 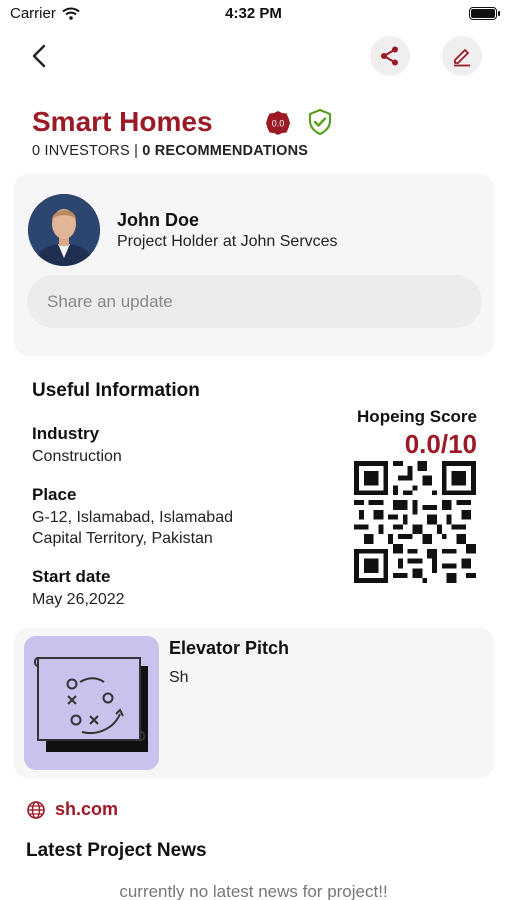 What do you see at coordinates (36, 809) in the screenshot?
I see `globe-icon` at bounding box center [36, 809].